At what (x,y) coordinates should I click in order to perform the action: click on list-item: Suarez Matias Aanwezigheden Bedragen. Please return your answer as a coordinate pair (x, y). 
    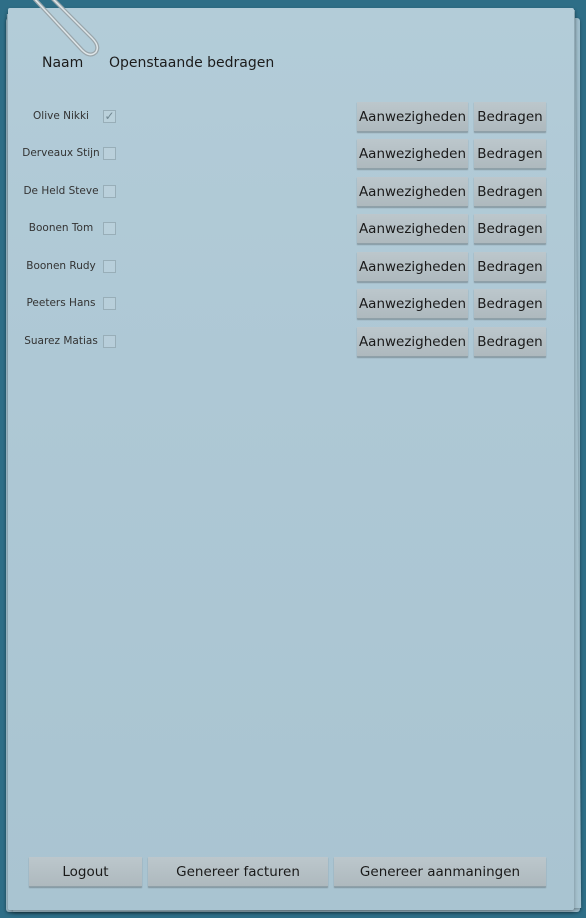
    Looking at the image, I should click on (293, 342).